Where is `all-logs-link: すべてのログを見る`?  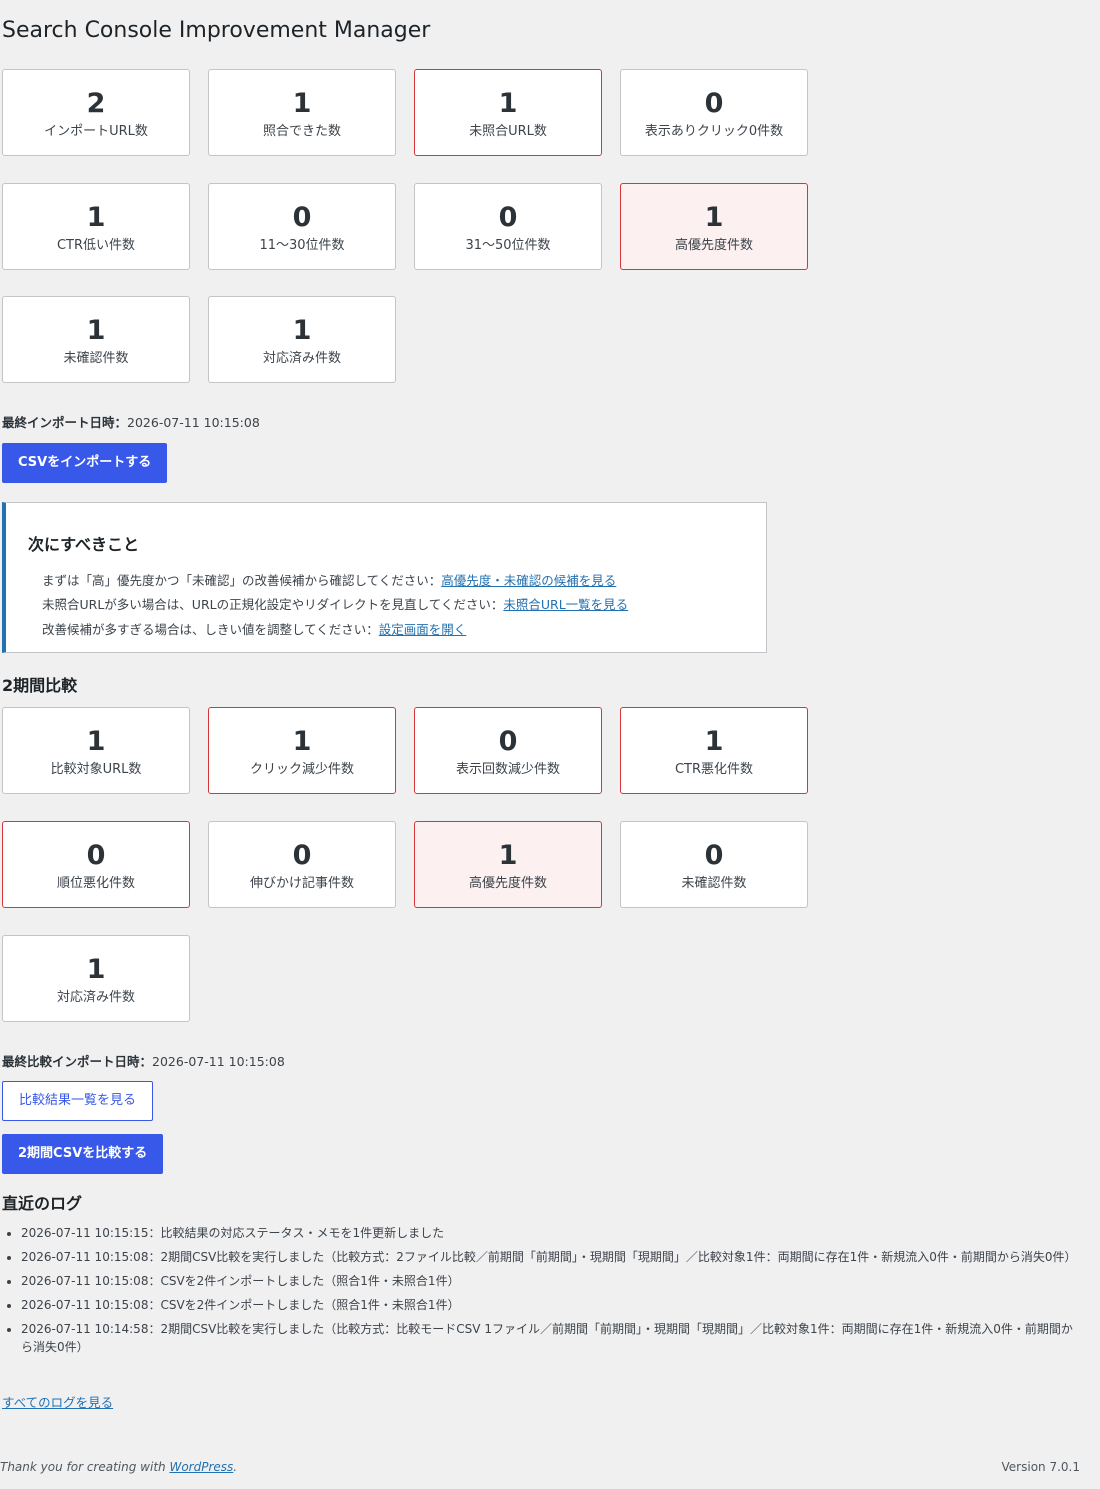 all-logs-link: すべてのログを見る is located at coordinates (57, 1401).